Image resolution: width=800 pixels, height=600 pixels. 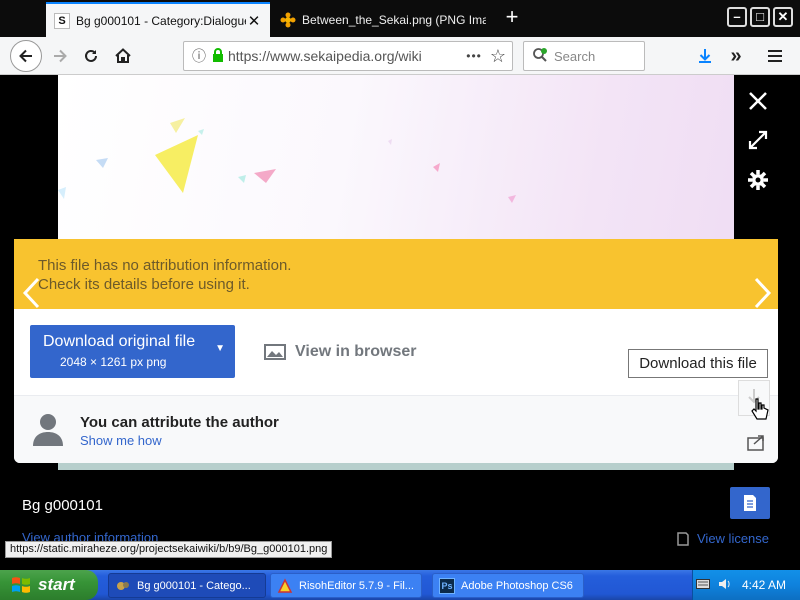 I want to click on taskbar-item-label: Adobe Photoshop CS6, so click(x=517, y=585).